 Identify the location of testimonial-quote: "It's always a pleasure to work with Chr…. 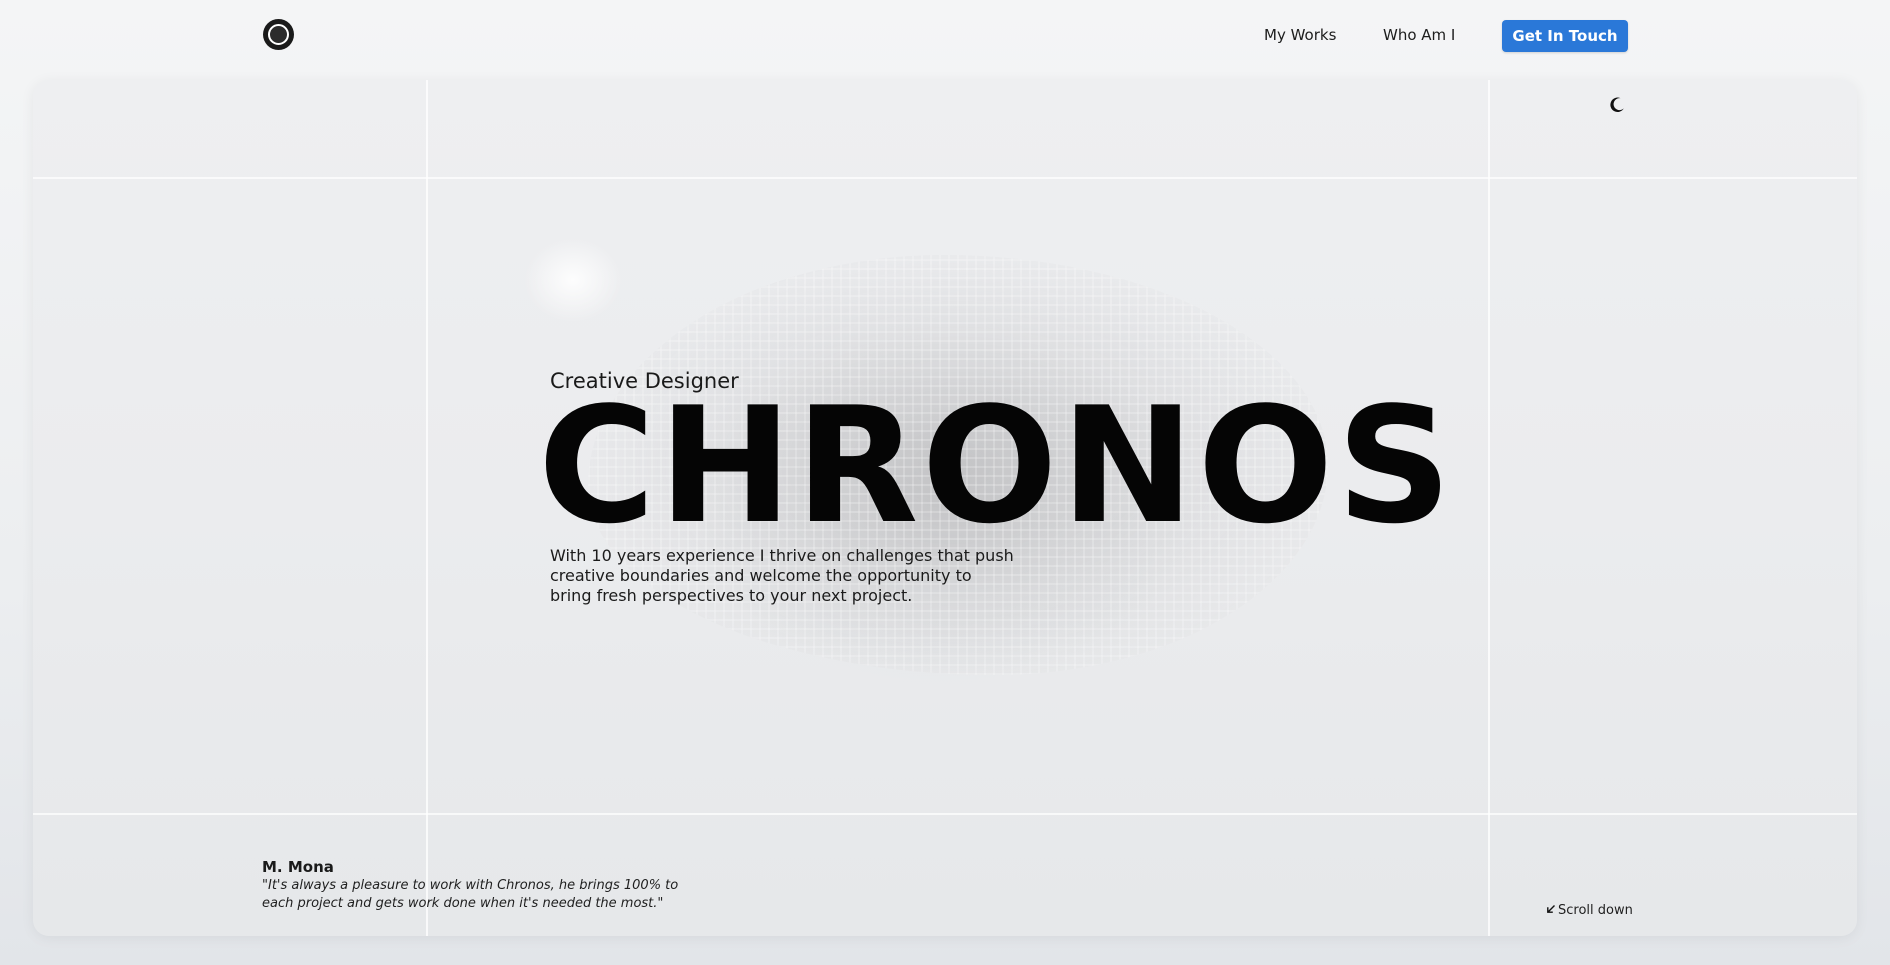
(472, 895).